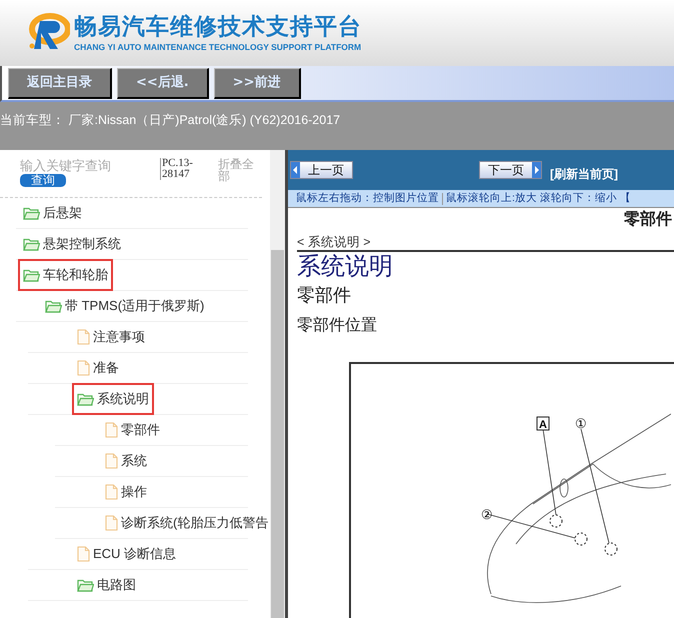 The width and height of the screenshot is (674, 618). I want to click on search-button: 查询, so click(43, 180).